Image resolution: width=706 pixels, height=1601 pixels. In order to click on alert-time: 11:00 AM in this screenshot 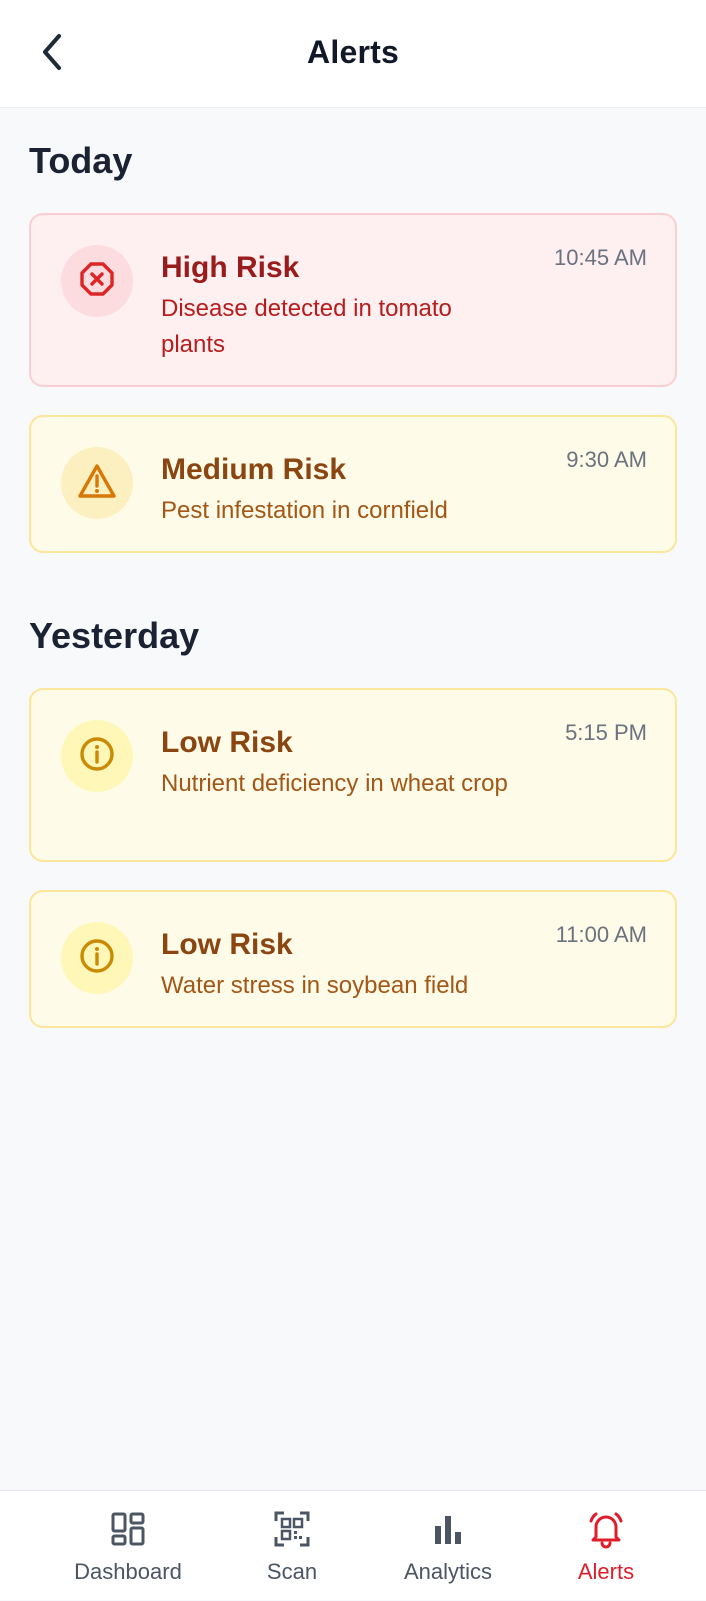, I will do `click(601, 934)`.